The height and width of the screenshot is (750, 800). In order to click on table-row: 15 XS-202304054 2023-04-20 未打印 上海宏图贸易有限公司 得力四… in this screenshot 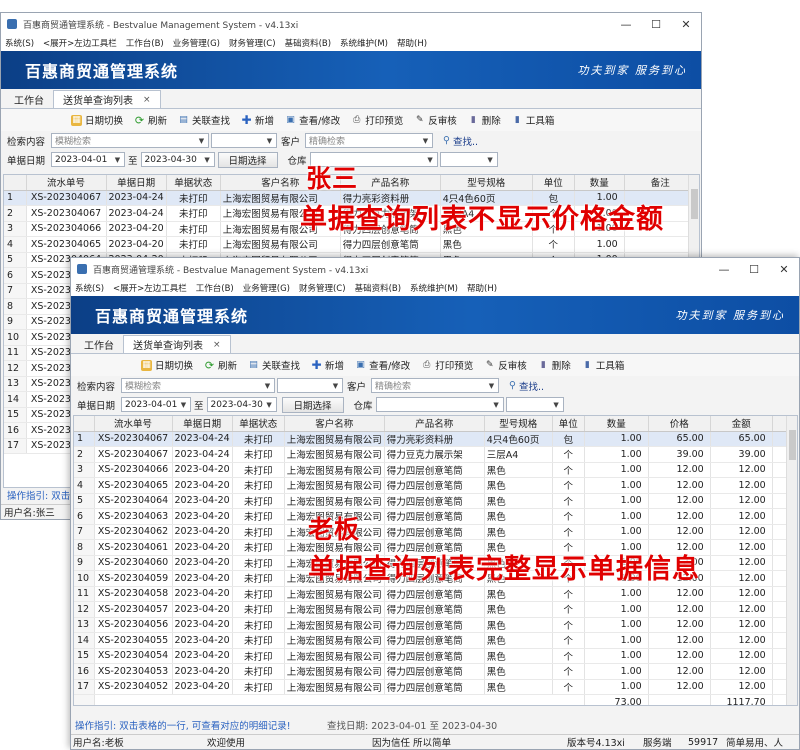, I will do `click(434, 656)`.